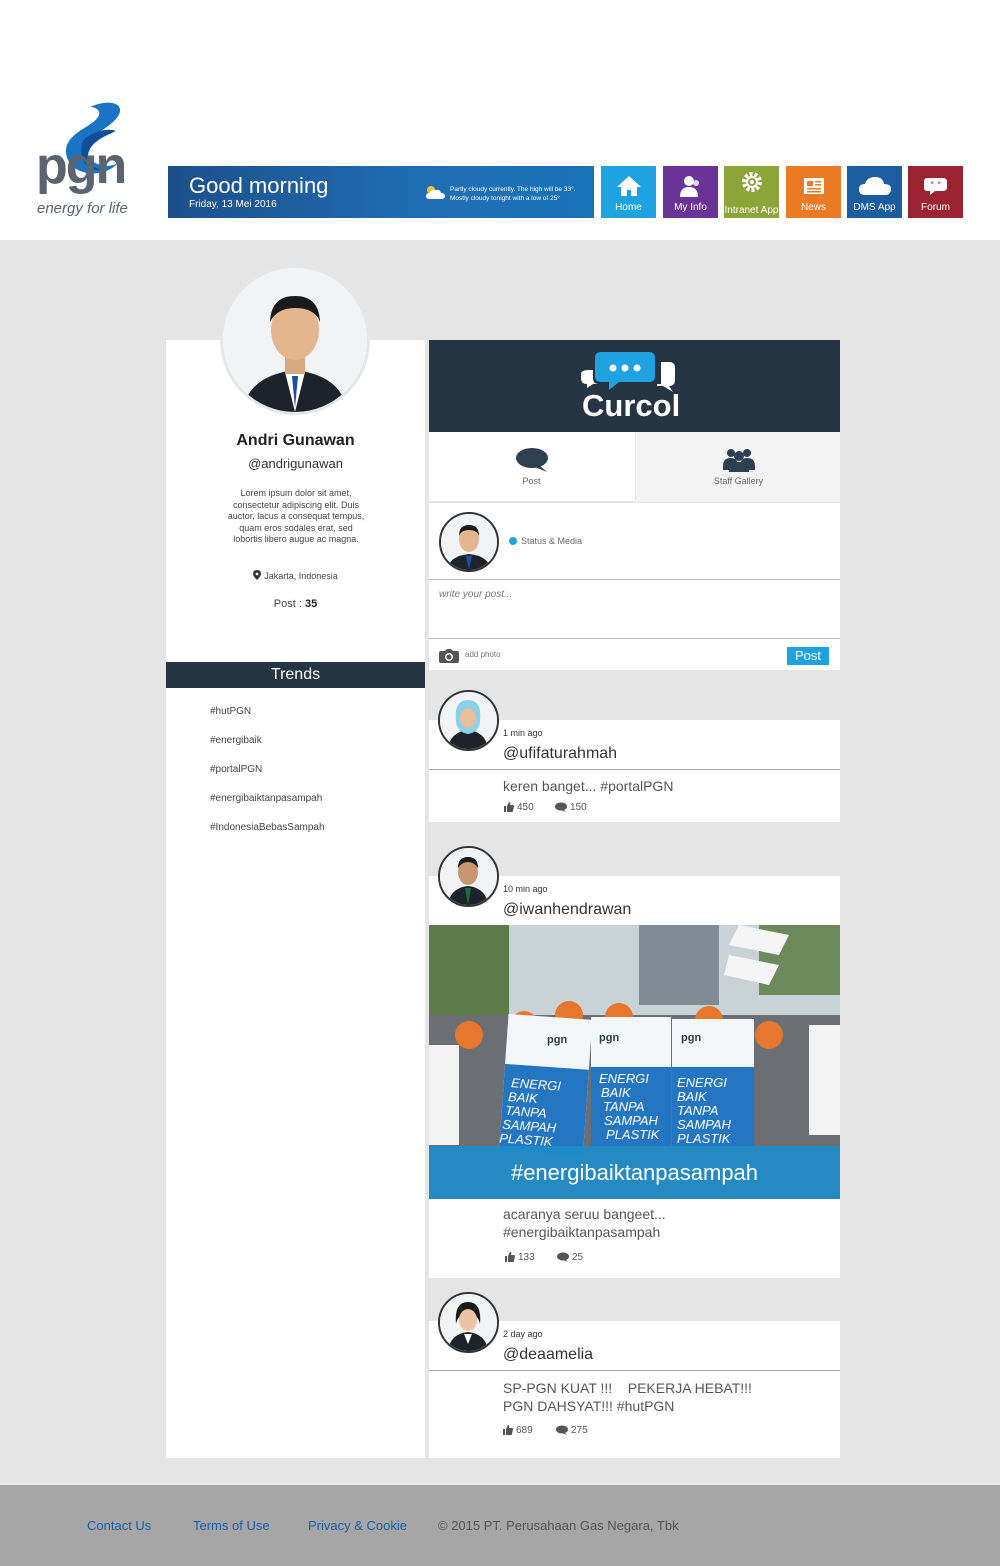 The image size is (1000, 1566). Describe the element at coordinates (81, 166) in the screenshot. I see `brand-name: pgn` at that location.